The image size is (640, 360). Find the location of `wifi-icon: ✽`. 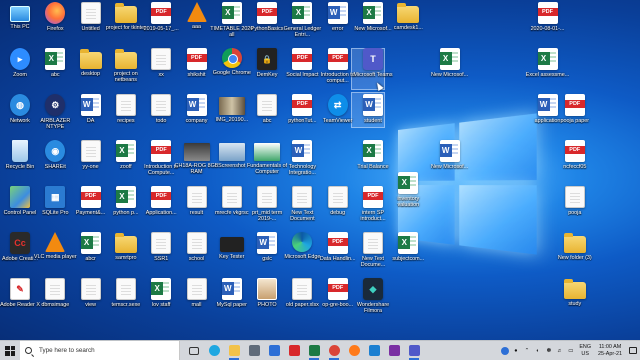

wifi-icon: ✽ is located at coordinates (548, 350).